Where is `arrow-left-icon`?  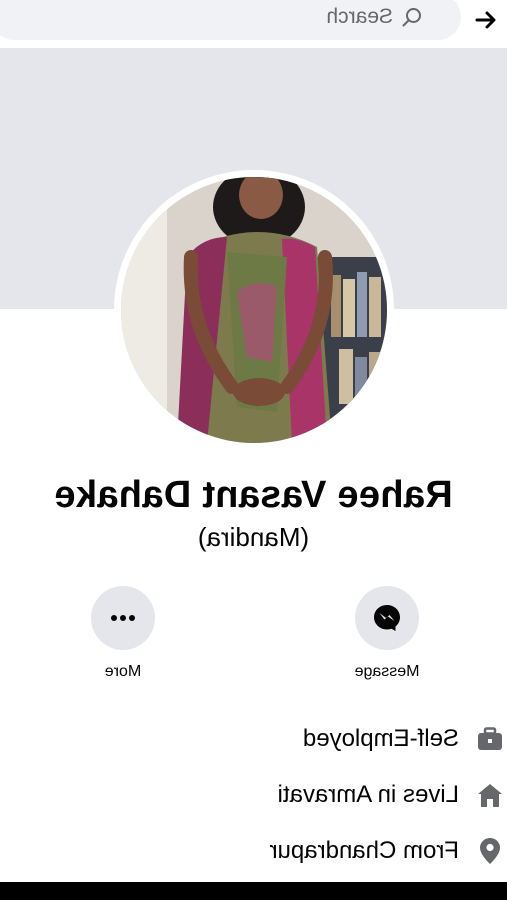 arrow-left-icon is located at coordinates (485, 20).